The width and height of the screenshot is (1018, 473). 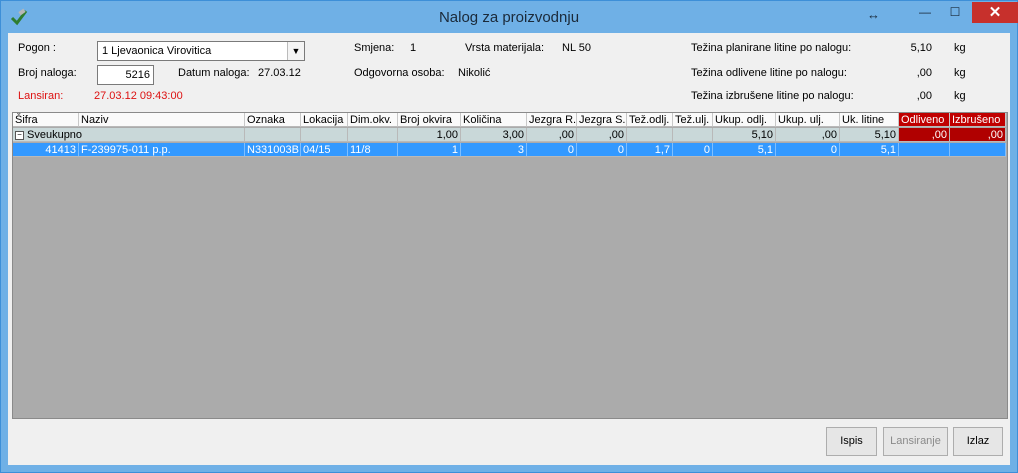 I want to click on tezina-izbrusene-unit: kg, so click(x=960, y=96).